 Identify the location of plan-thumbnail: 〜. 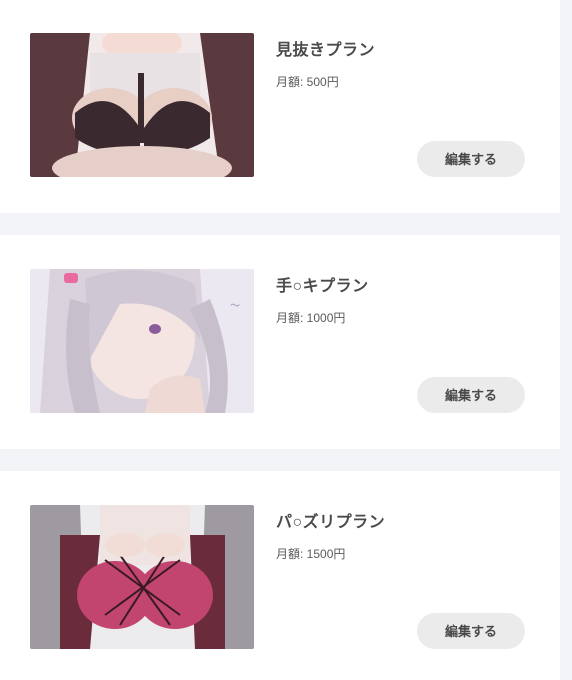
(142, 341).